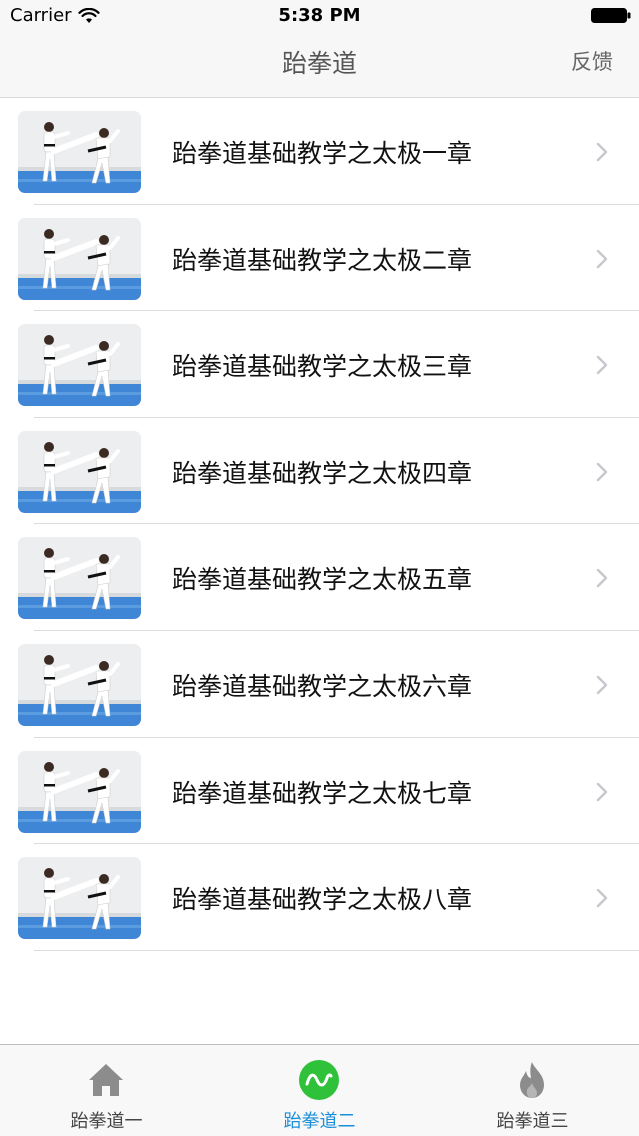 This screenshot has width=639, height=1136. I want to click on status-bar: Carrier 5:38 PM, so click(319, 16).